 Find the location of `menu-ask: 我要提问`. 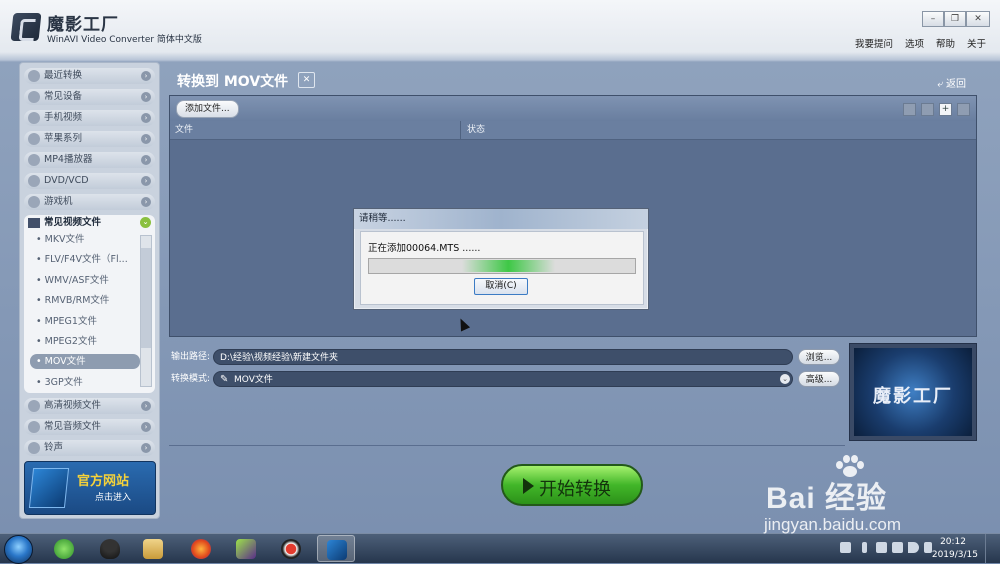

menu-ask: 我要提问 is located at coordinates (874, 43).